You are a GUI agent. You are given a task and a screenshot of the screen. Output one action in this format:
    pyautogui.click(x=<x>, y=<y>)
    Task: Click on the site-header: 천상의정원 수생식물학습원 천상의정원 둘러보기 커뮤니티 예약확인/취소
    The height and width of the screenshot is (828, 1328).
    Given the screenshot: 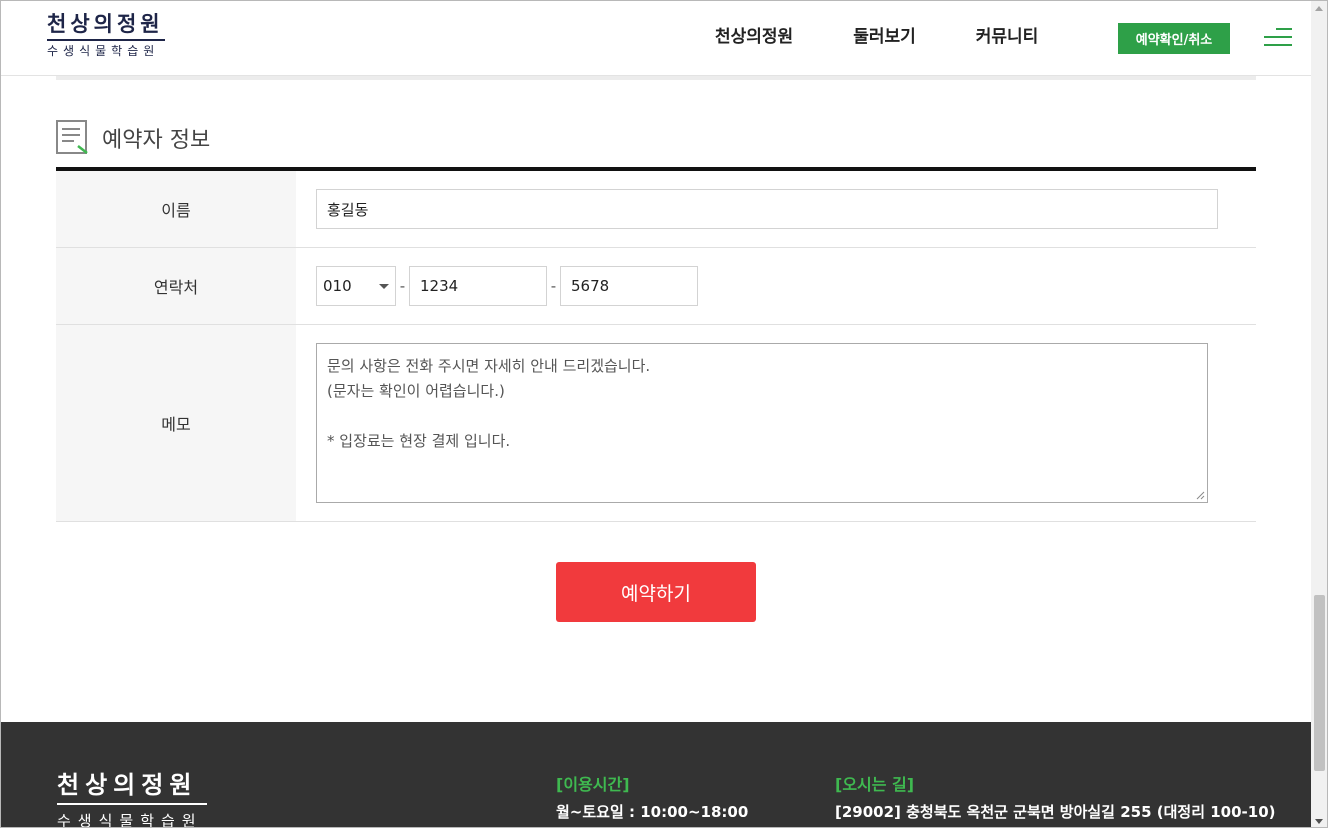 What is the action you would take?
    pyautogui.click(x=656, y=38)
    